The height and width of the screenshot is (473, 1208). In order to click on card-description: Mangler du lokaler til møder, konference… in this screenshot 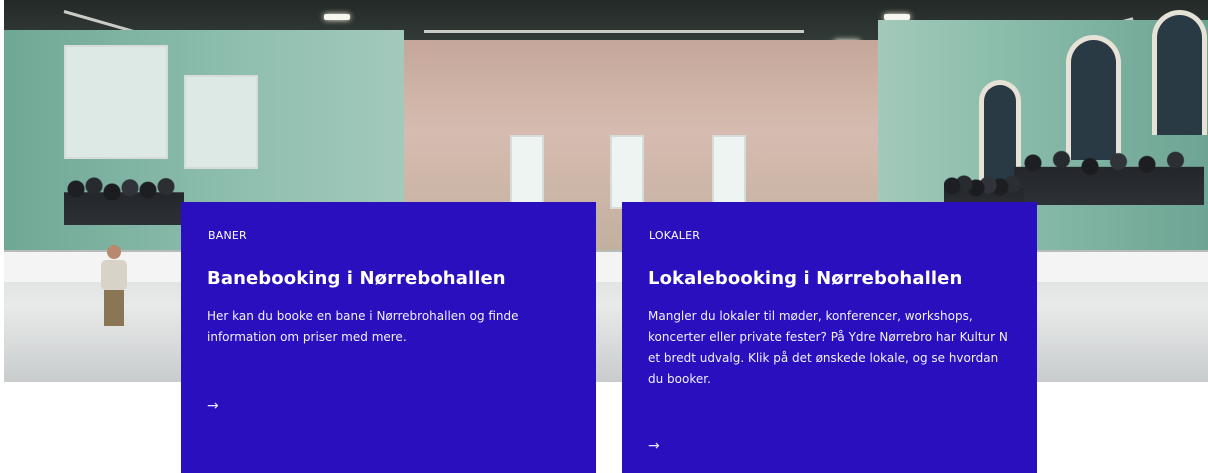, I will do `click(828, 347)`.